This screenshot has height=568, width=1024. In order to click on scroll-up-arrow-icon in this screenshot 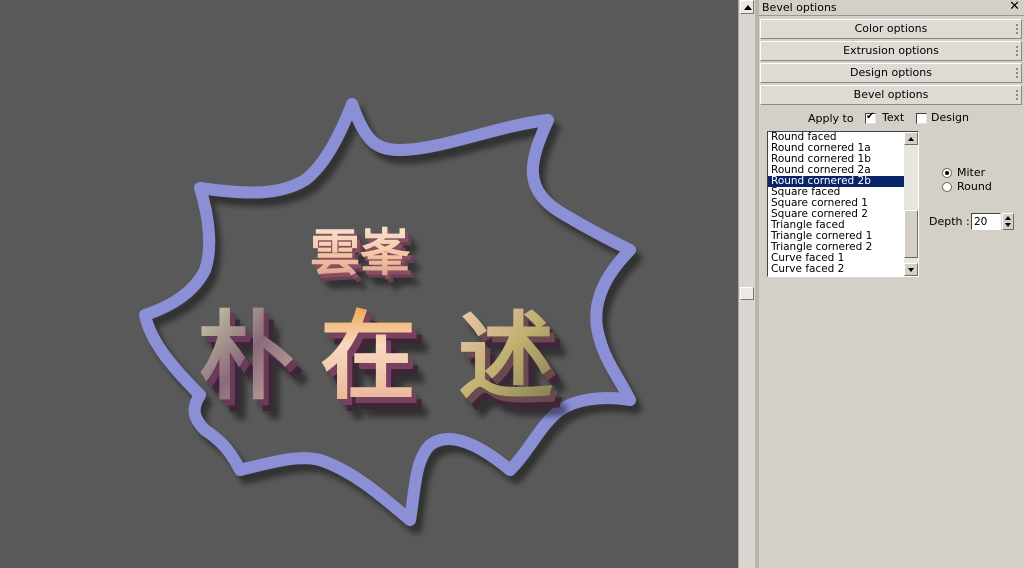, I will do `click(747, 7)`.